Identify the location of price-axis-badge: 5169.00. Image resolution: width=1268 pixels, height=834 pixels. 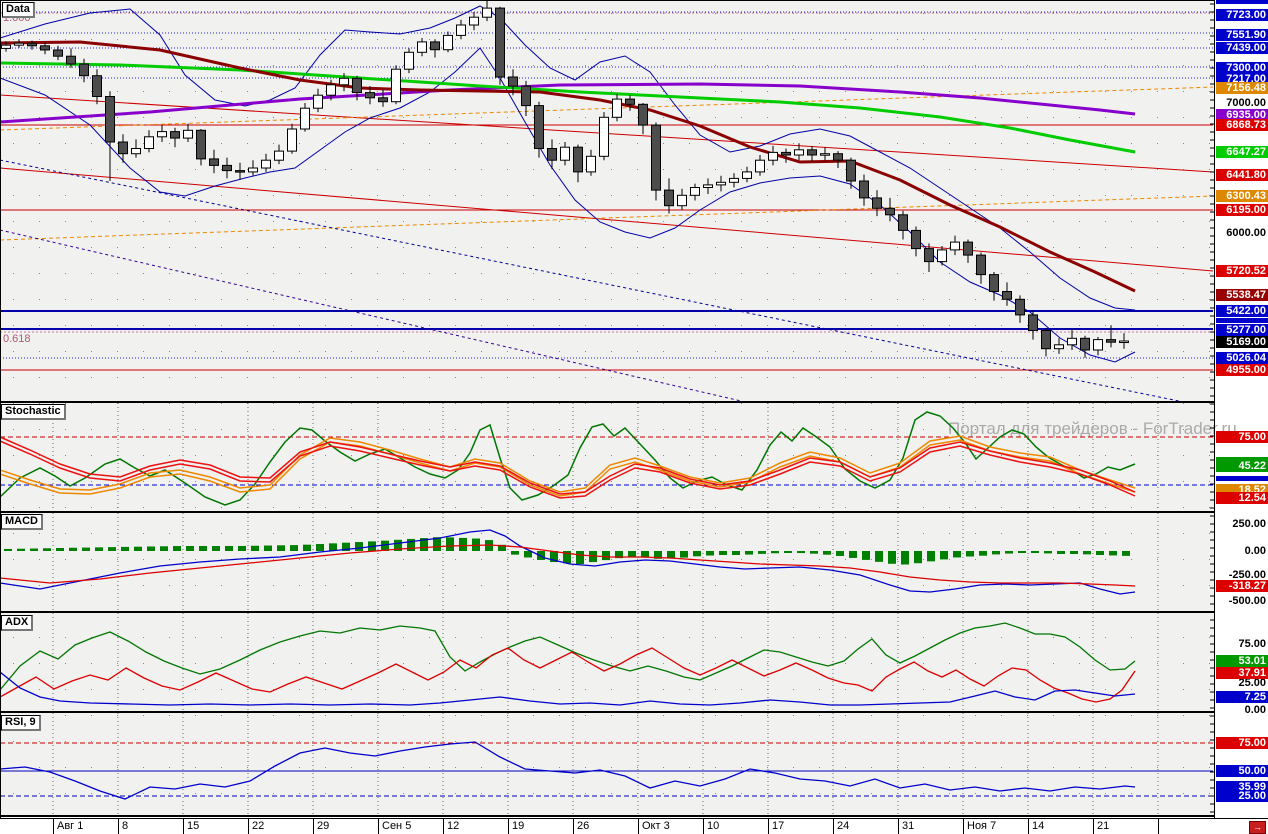
(1242, 342).